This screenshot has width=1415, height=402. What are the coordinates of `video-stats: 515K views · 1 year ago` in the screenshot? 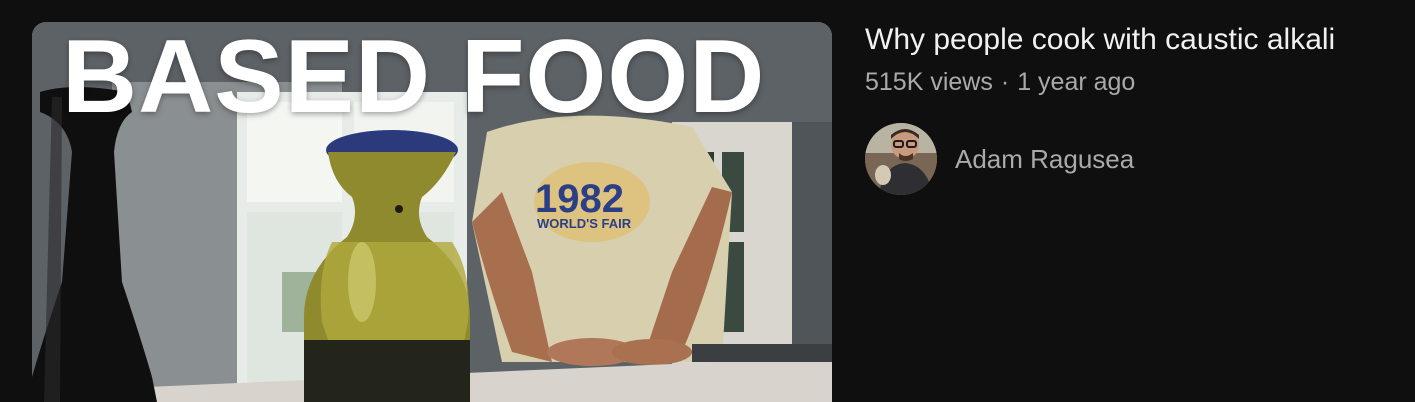 It's located at (1135, 82).